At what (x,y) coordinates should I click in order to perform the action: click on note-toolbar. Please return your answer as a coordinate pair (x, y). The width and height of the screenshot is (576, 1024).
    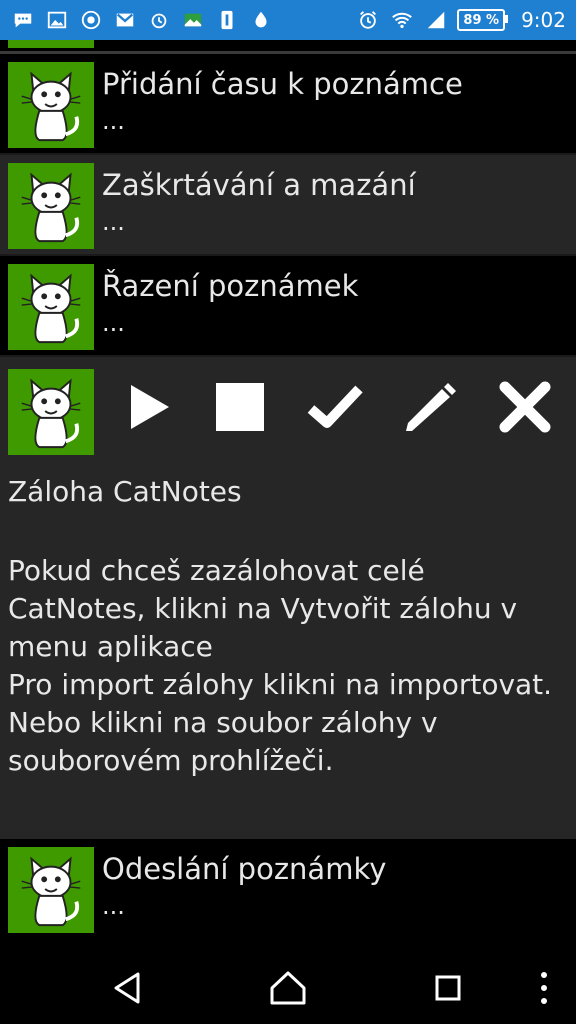
    Looking at the image, I should click on (288, 407).